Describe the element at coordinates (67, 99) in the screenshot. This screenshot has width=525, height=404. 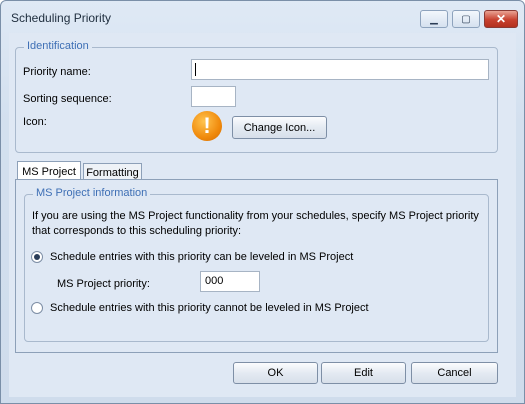
I see `sorting-sequence-label: Sorting sequence:` at that location.